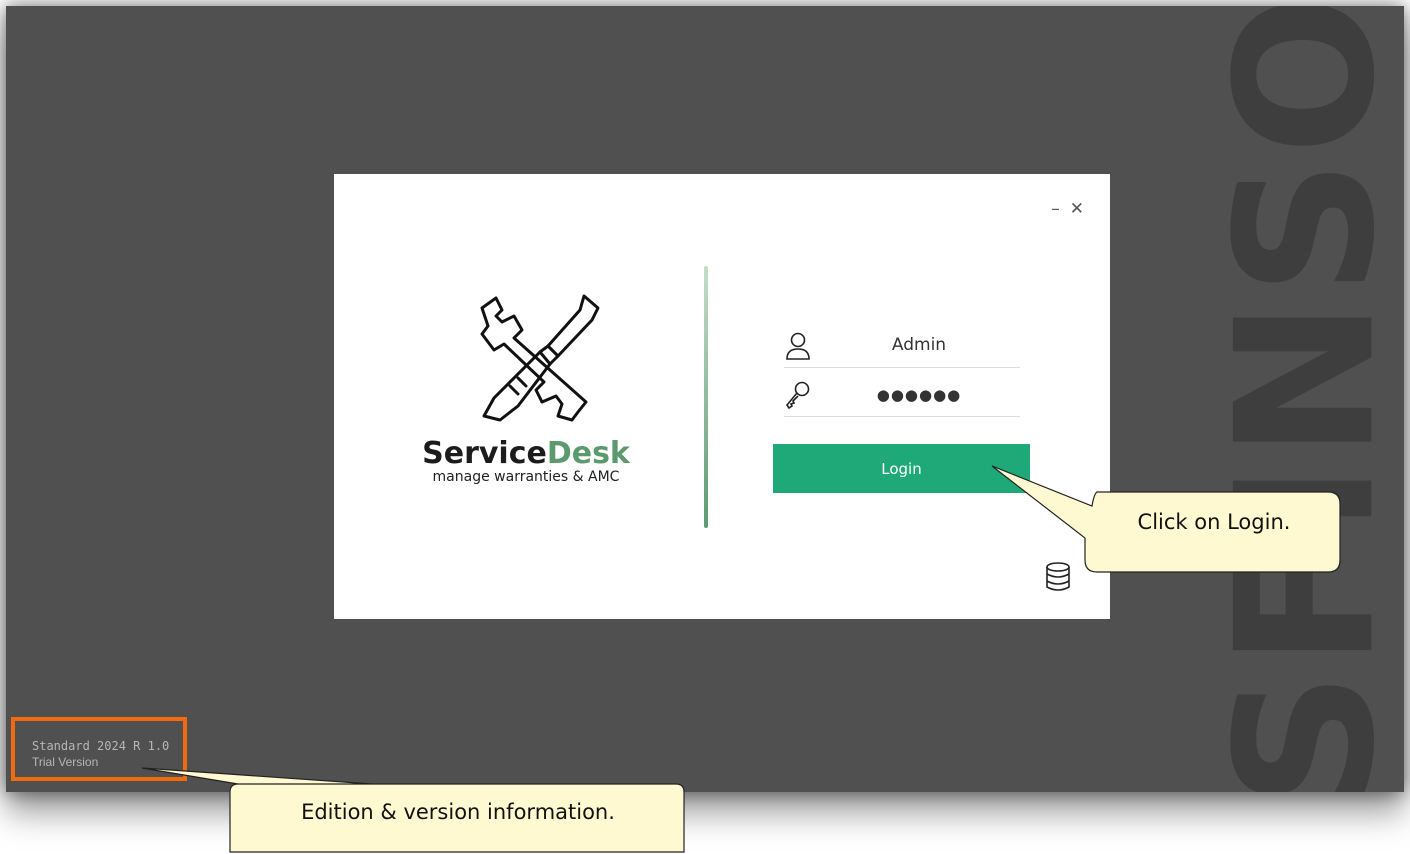 Image resolution: width=1410 pixels, height=854 pixels. Describe the element at coordinates (458, 812) in the screenshot. I see `edition-callout-text: Edition & version information.` at that location.